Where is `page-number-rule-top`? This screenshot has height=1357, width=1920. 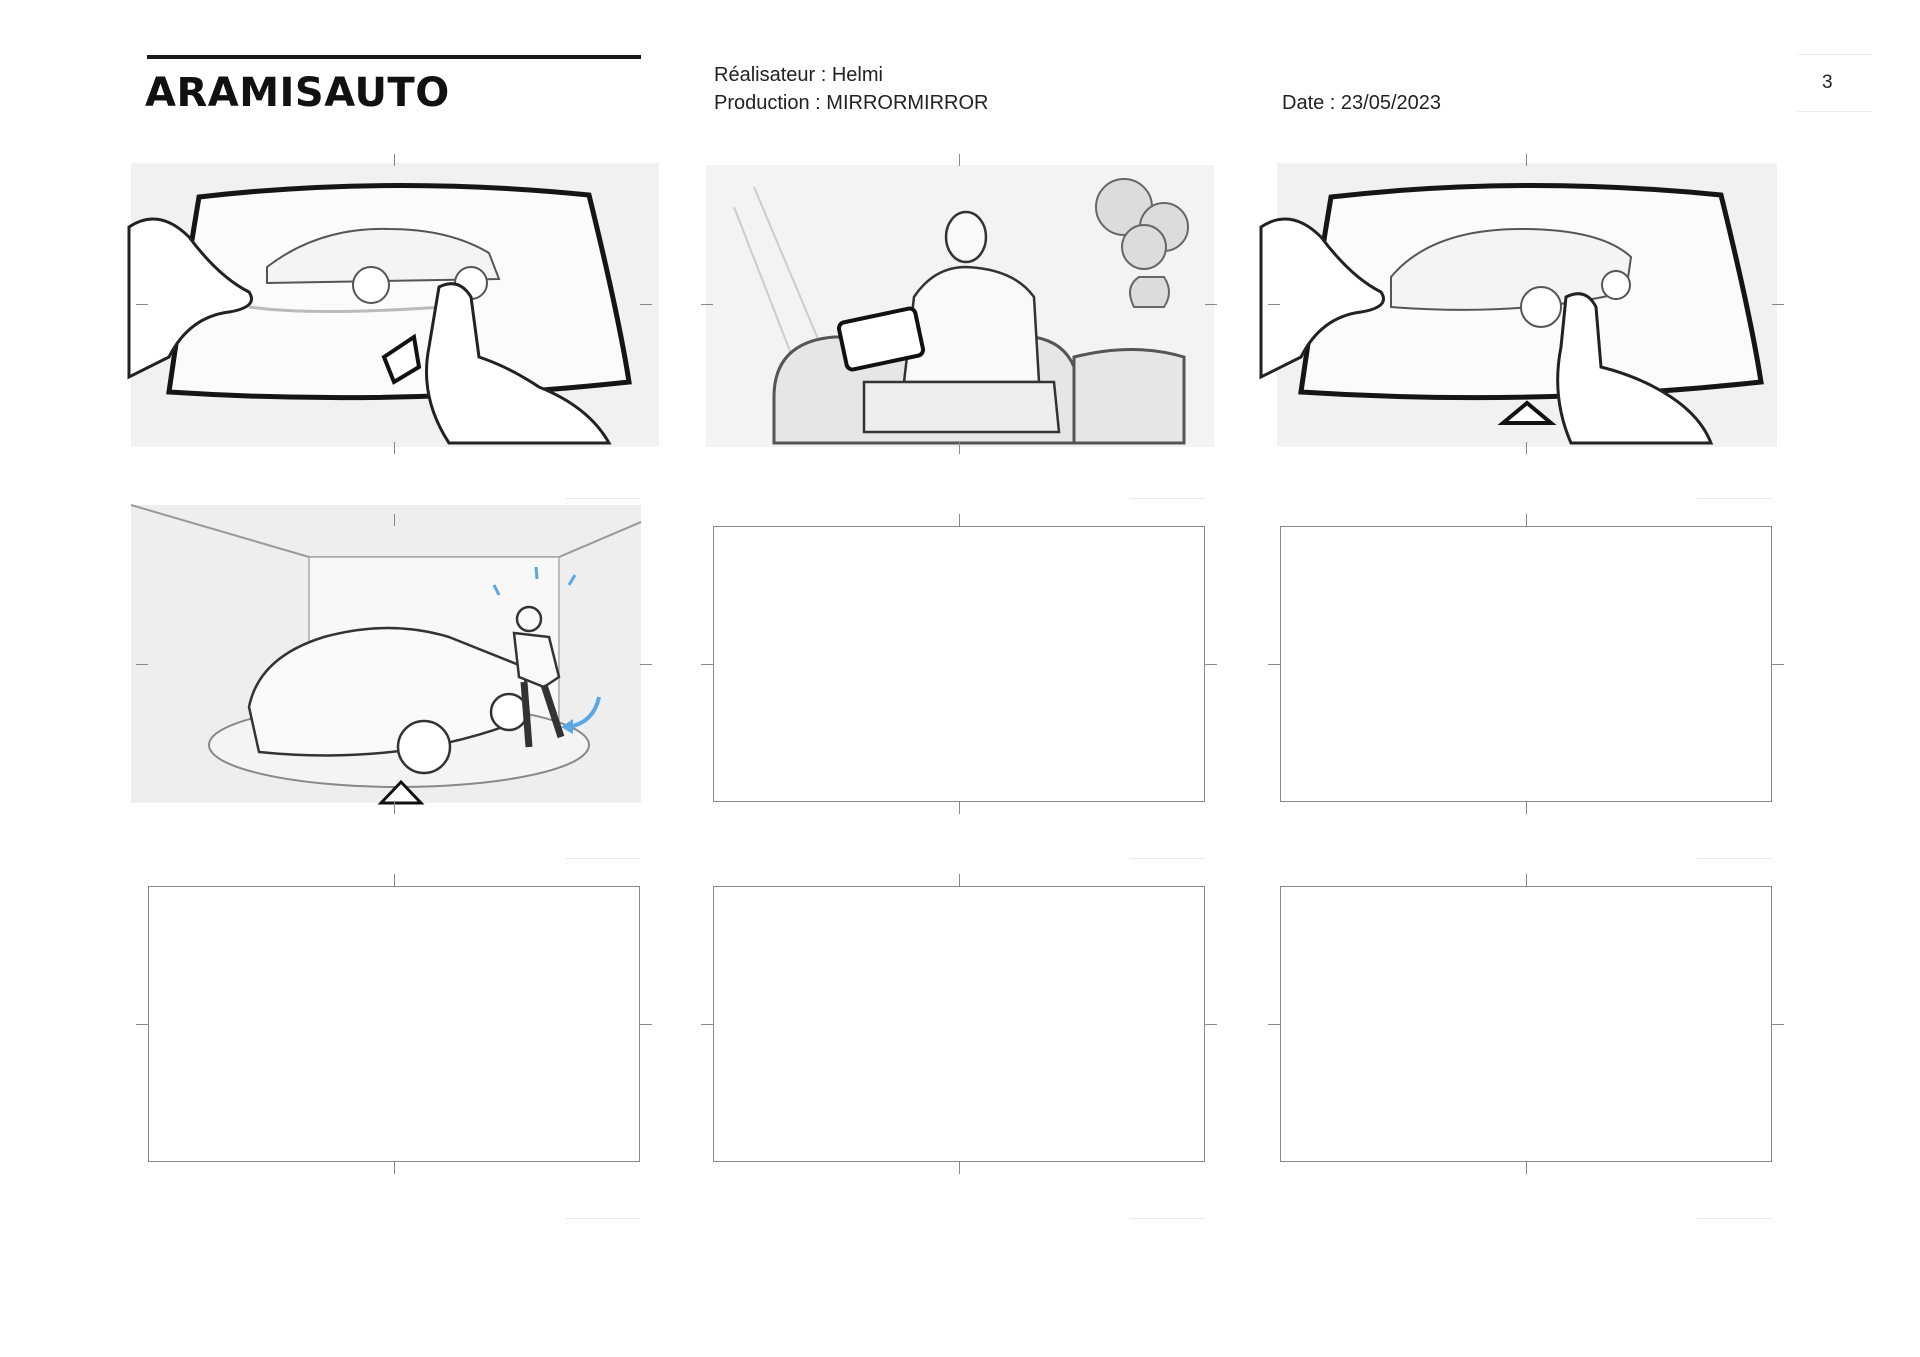
page-number-rule-top is located at coordinates (1834, 54).